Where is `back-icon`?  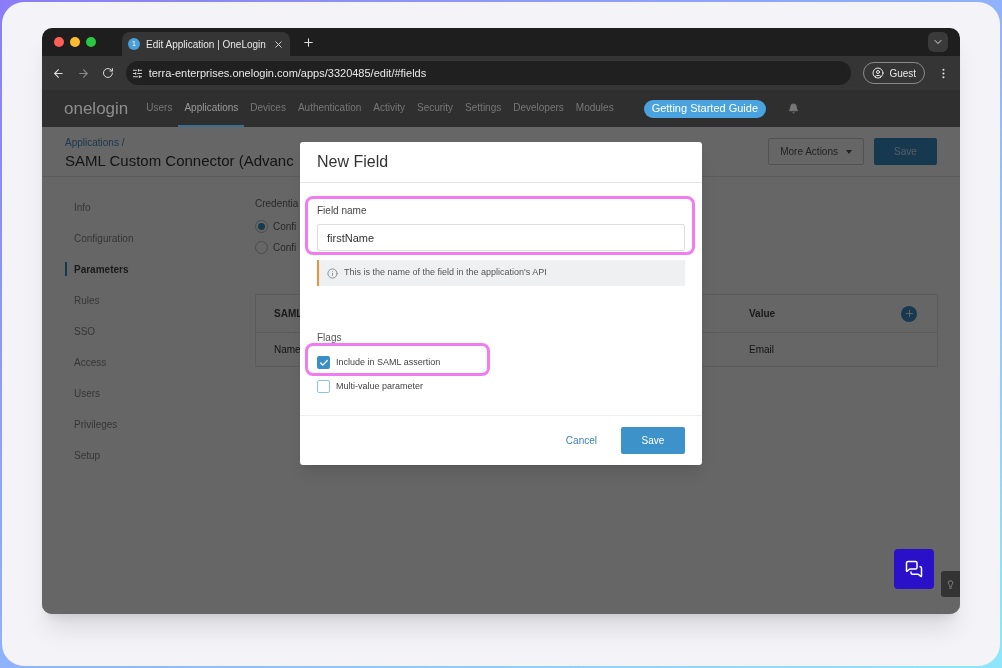 back-icon is located at coordinates (58, 73).